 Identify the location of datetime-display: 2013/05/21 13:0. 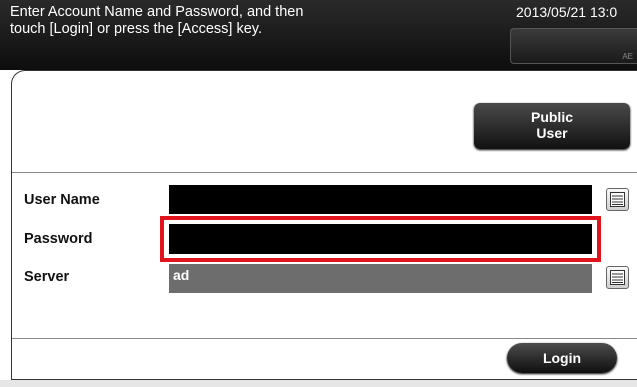
(567, 12).